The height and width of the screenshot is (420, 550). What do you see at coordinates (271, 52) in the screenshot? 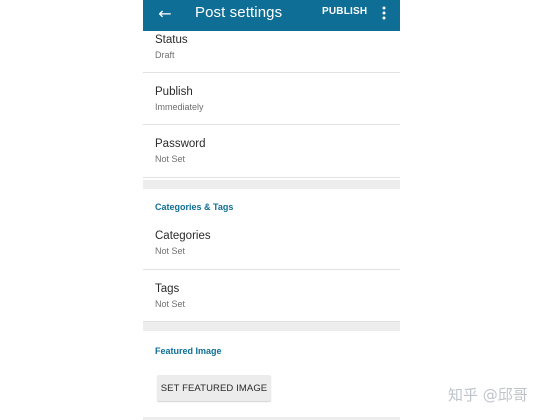
I see `status-row: Status Draft` at bounding box center [271, 52].